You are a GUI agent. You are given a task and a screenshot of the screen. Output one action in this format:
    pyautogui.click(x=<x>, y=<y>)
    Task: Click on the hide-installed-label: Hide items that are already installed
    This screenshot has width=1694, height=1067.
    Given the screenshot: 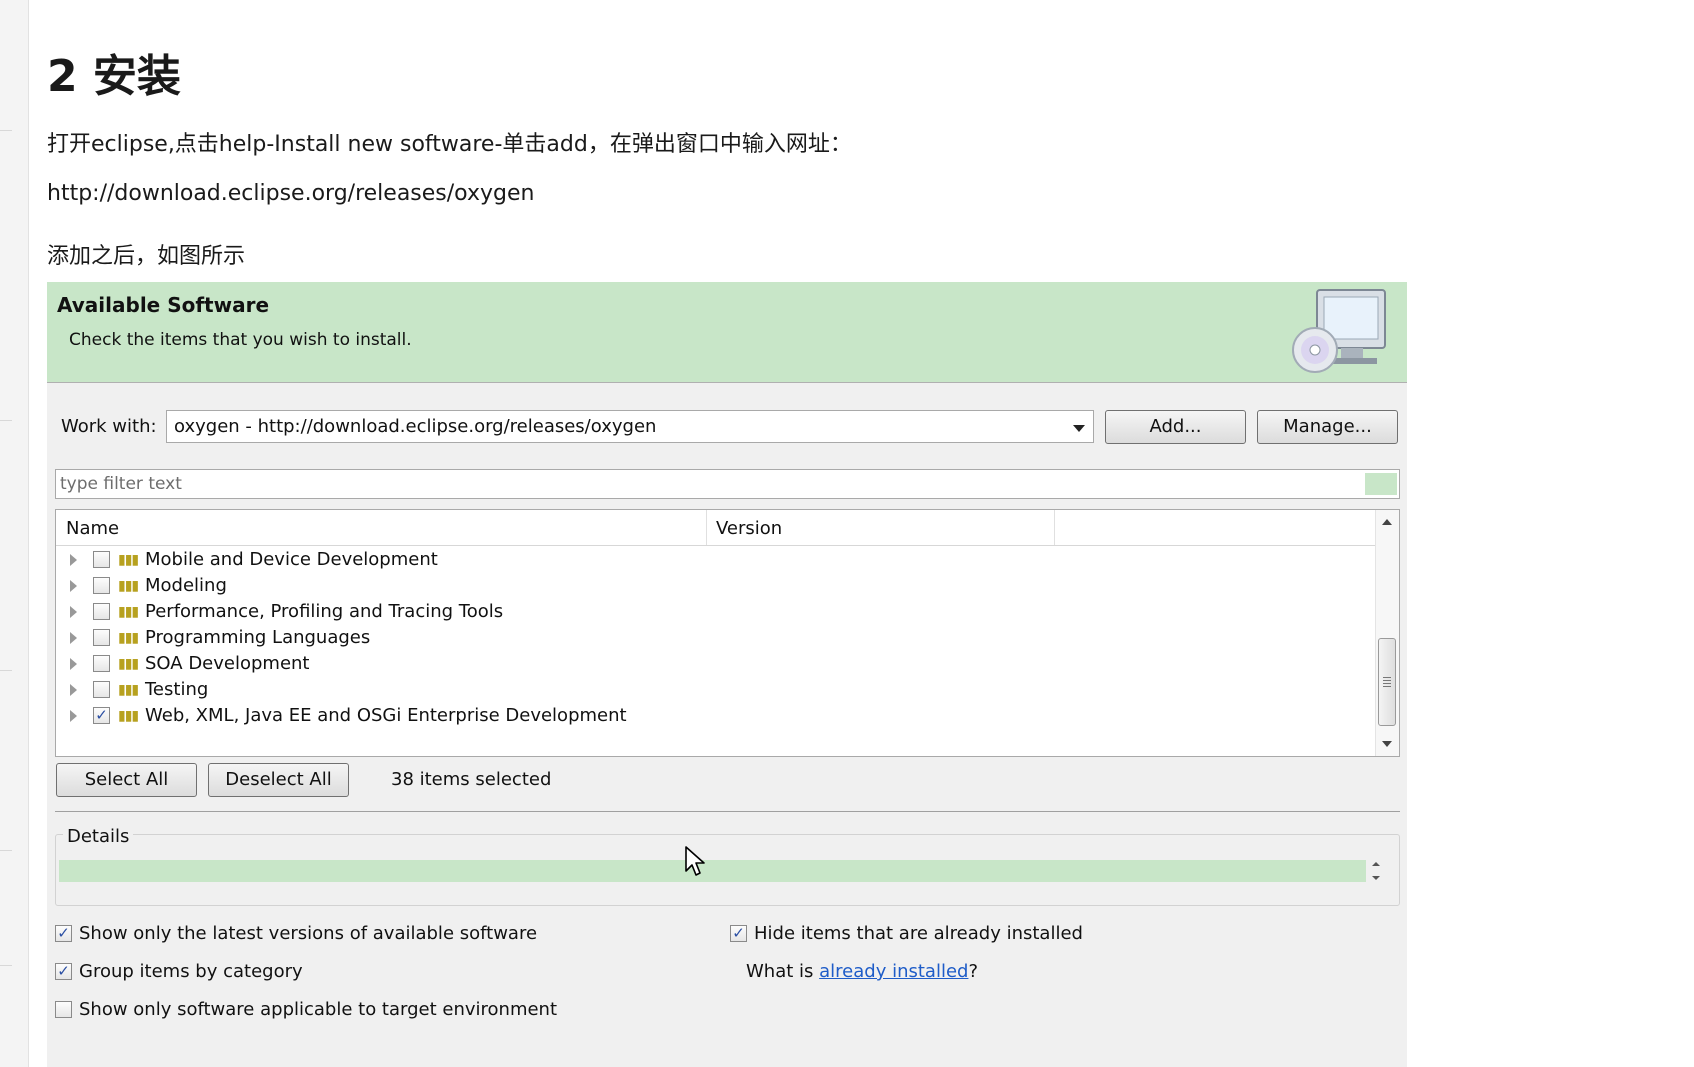 What is the action you would take?
    pyautogui.click(x=918, y=933)
    